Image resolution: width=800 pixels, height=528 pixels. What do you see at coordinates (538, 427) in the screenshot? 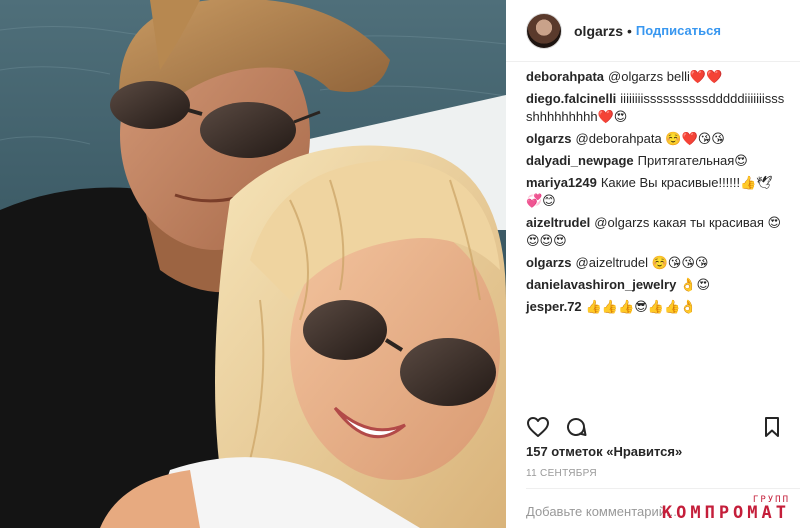
I see `heart-icon` at bounding box center [538, 427].